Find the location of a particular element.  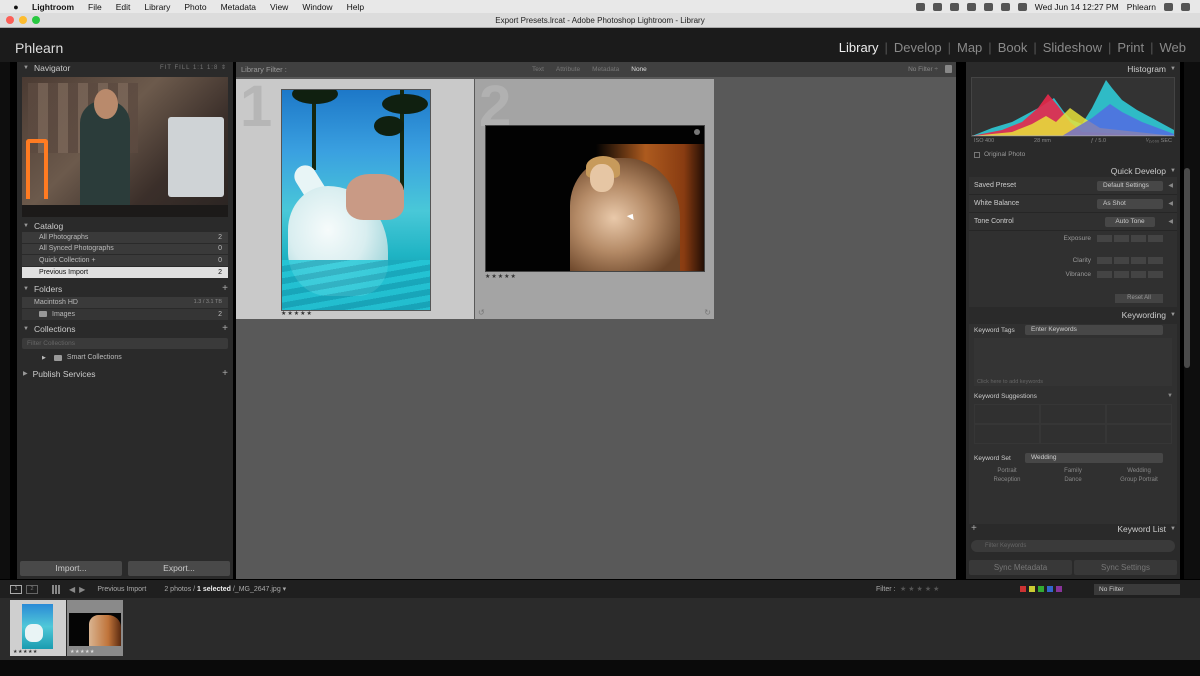

lock-icon is located at coordinates (948, 69).